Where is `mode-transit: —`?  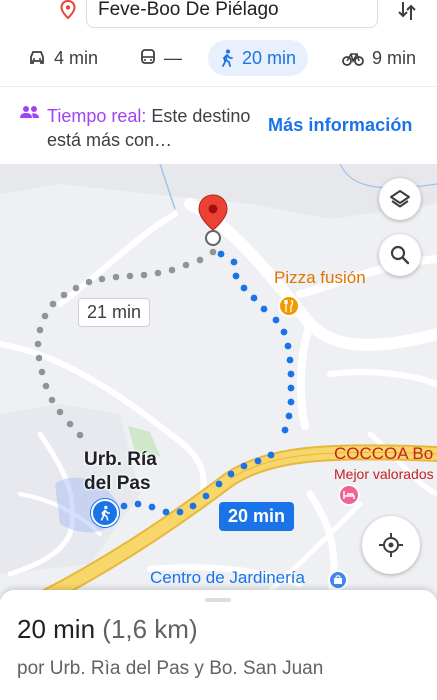 mode-transit: — is located at coordinates (161, 58).